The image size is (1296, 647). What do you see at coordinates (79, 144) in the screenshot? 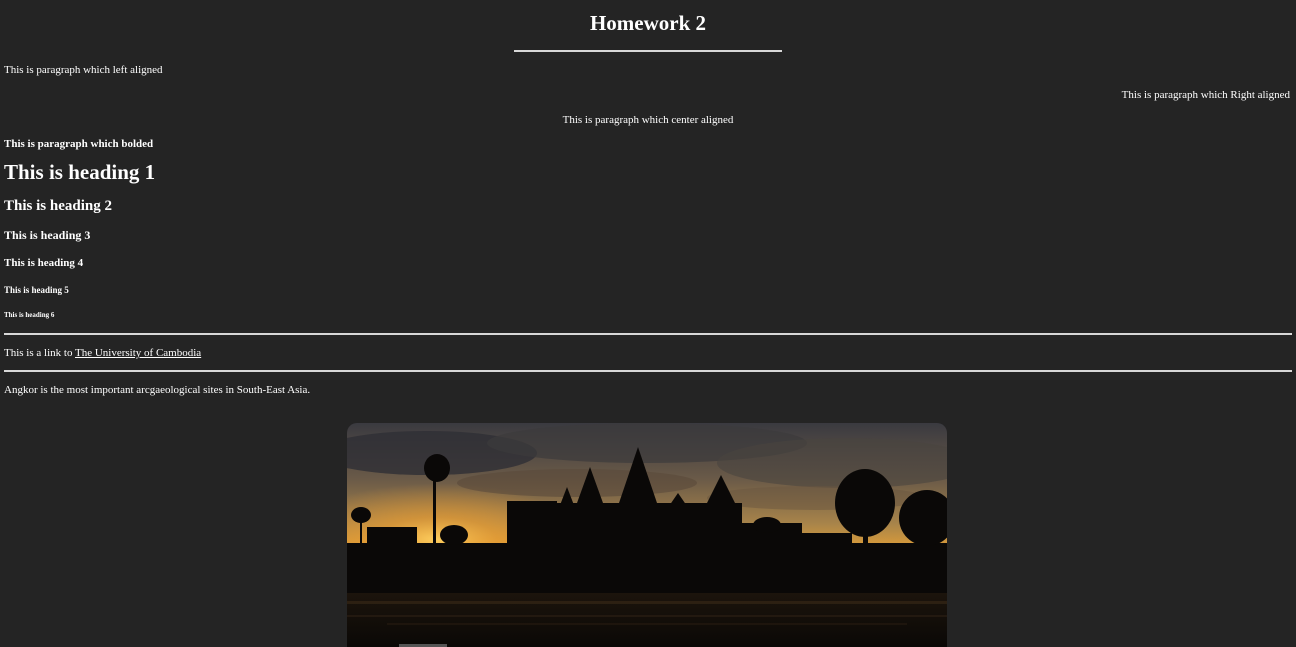
I see `paragraph-bold: This is paragraph which bolded` at bounding box center [79, 144].